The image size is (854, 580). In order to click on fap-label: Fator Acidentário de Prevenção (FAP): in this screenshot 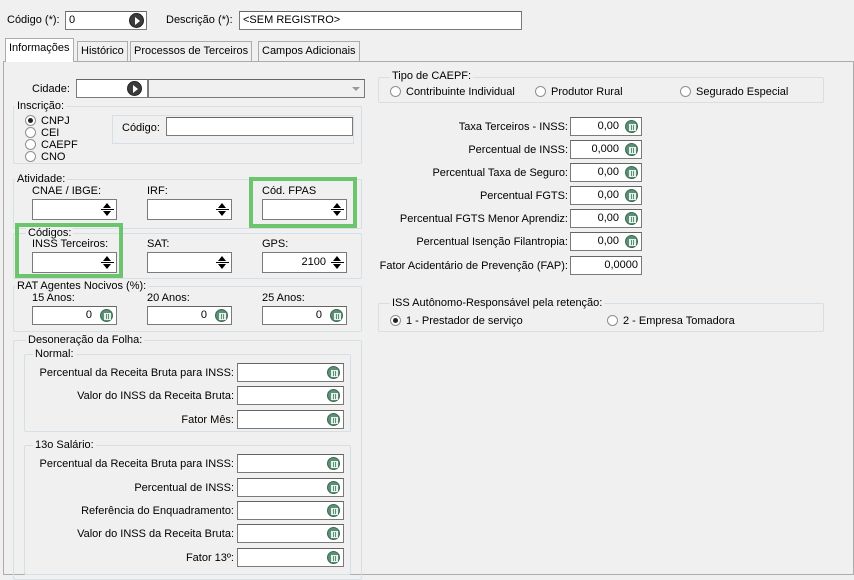, I will do `click(473, 266)`.